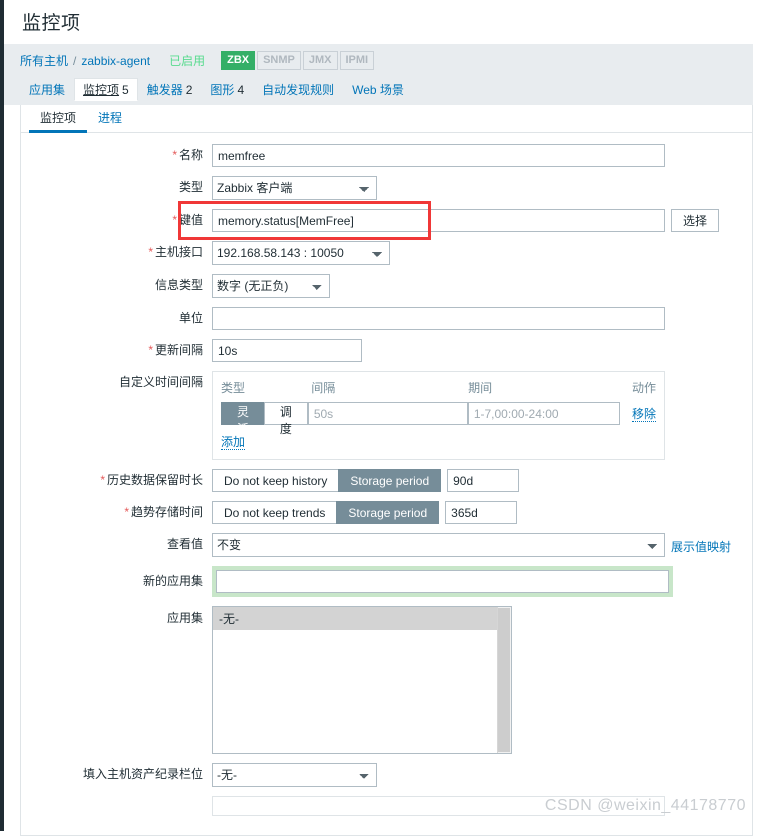 The image size is (764, 836). What do you see at coordinates (150, 252) in the screenshot?
I see `required-marker-host-interface: *` at bounding box center [150, 252].